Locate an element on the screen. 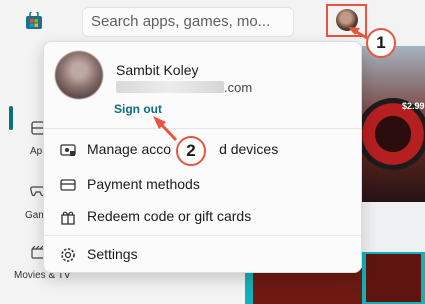 The image size is (425, 304). avatar is located at coordinates (347, 20).